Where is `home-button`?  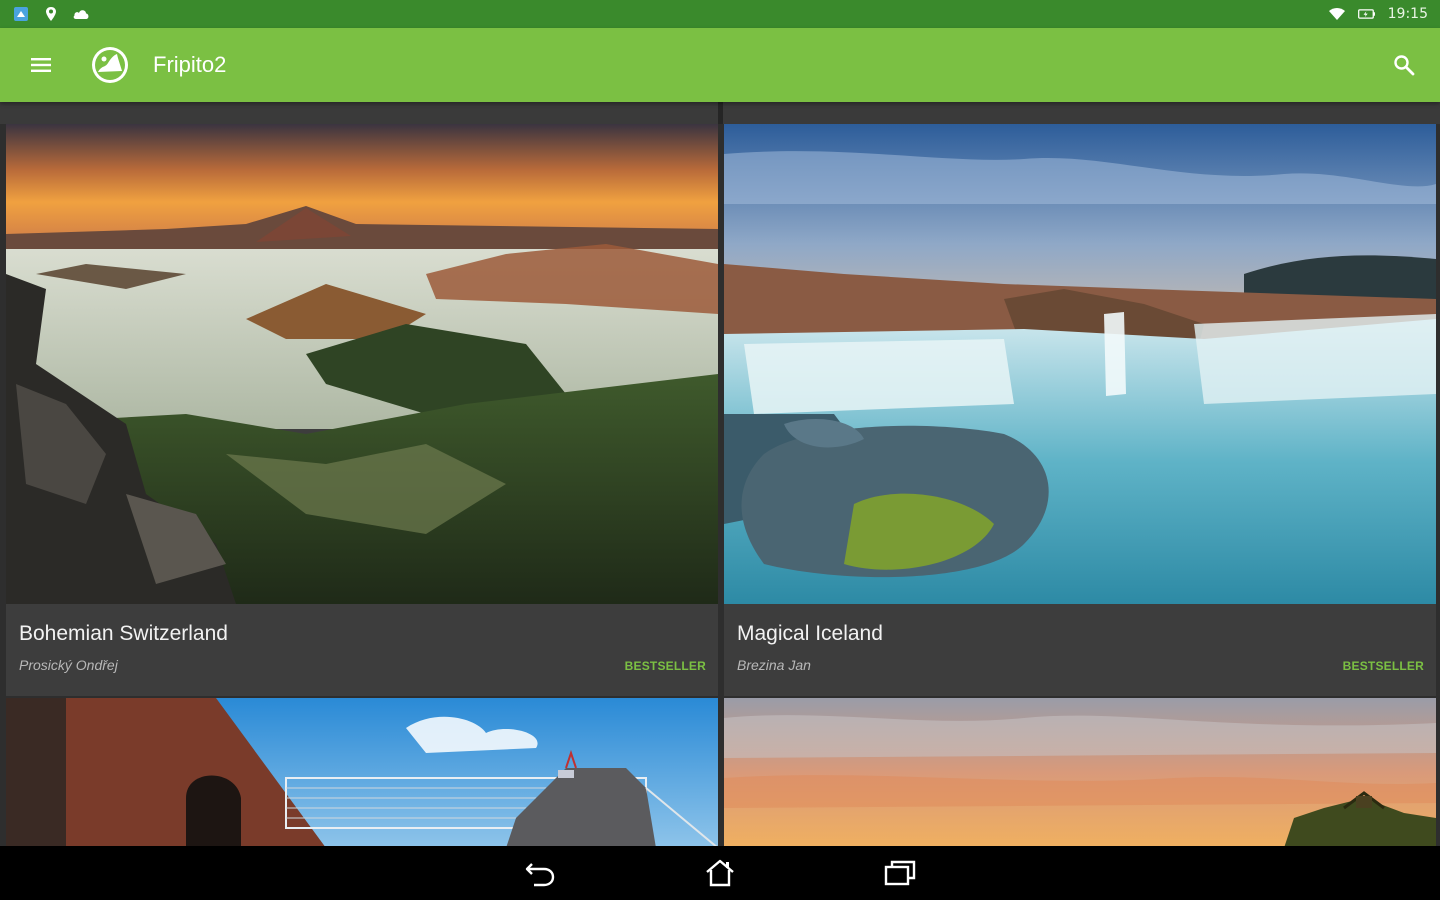
home-button is located at coordinates (720, 873).